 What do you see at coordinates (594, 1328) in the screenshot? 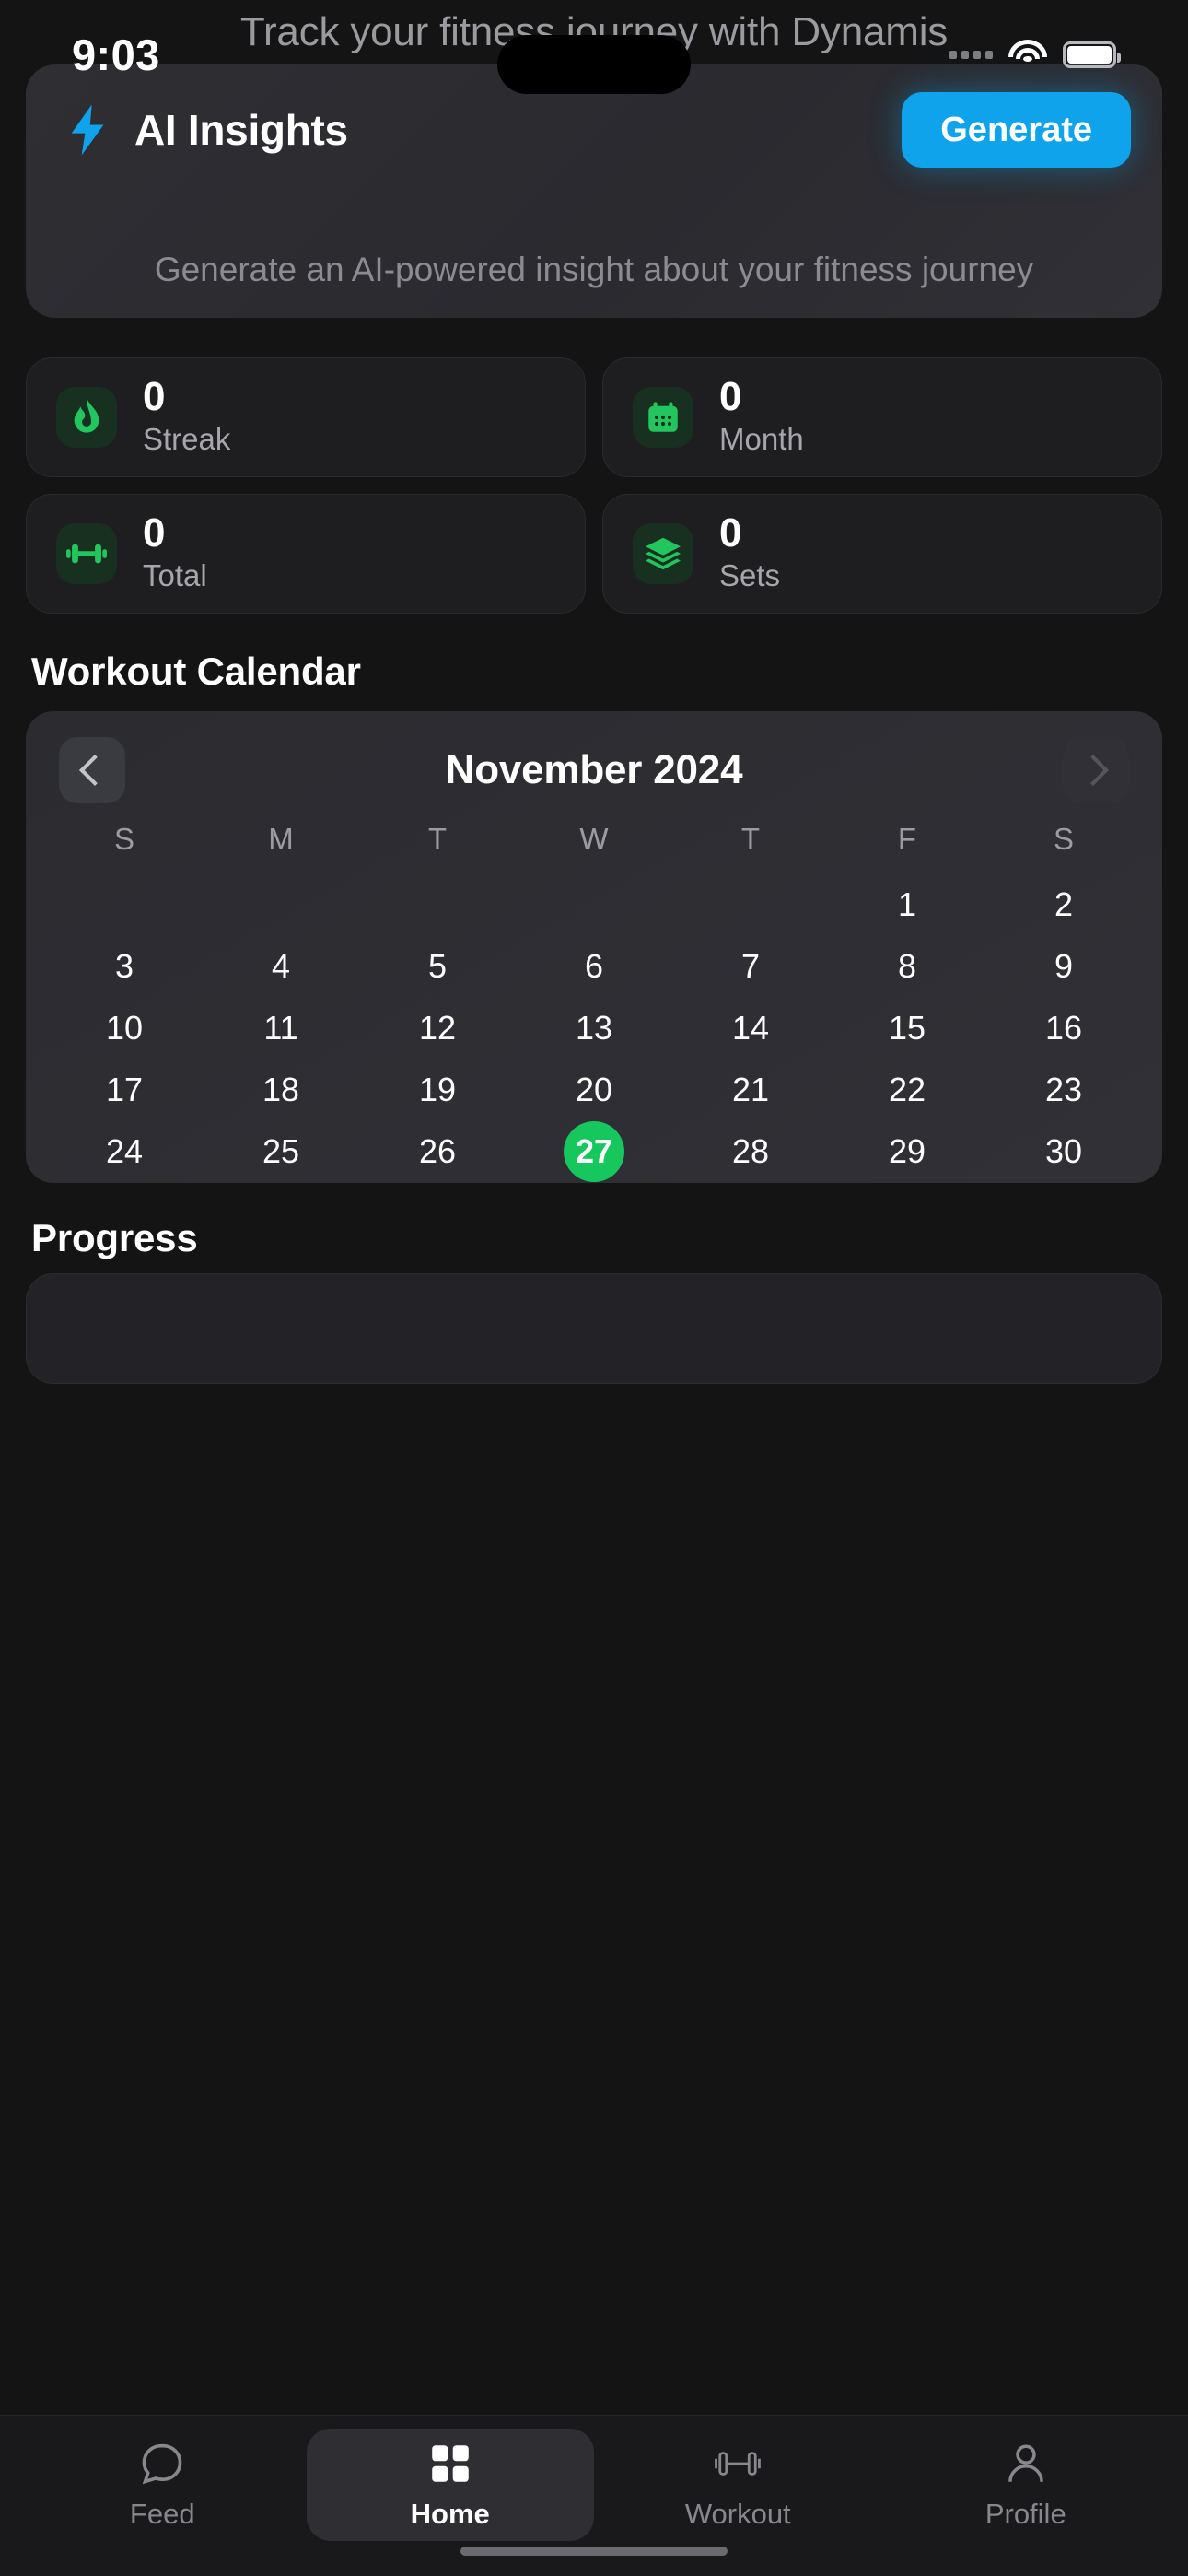
I see `progress-card` at bounding box center [594, 1328].